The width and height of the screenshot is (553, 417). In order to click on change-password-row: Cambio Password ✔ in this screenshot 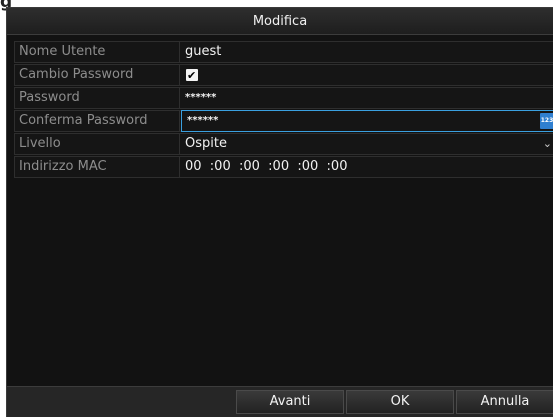, I will do `click(283, 75)`.